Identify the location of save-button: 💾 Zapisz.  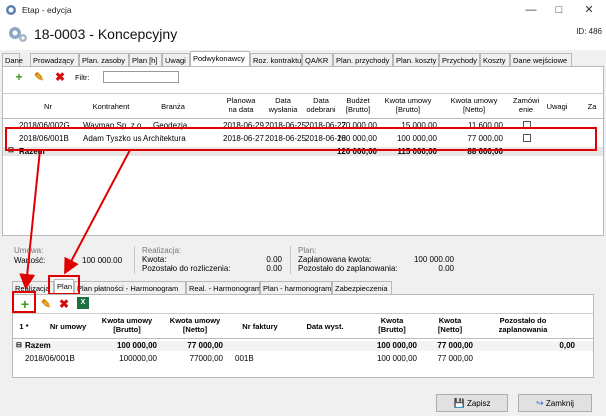
(472, 403).